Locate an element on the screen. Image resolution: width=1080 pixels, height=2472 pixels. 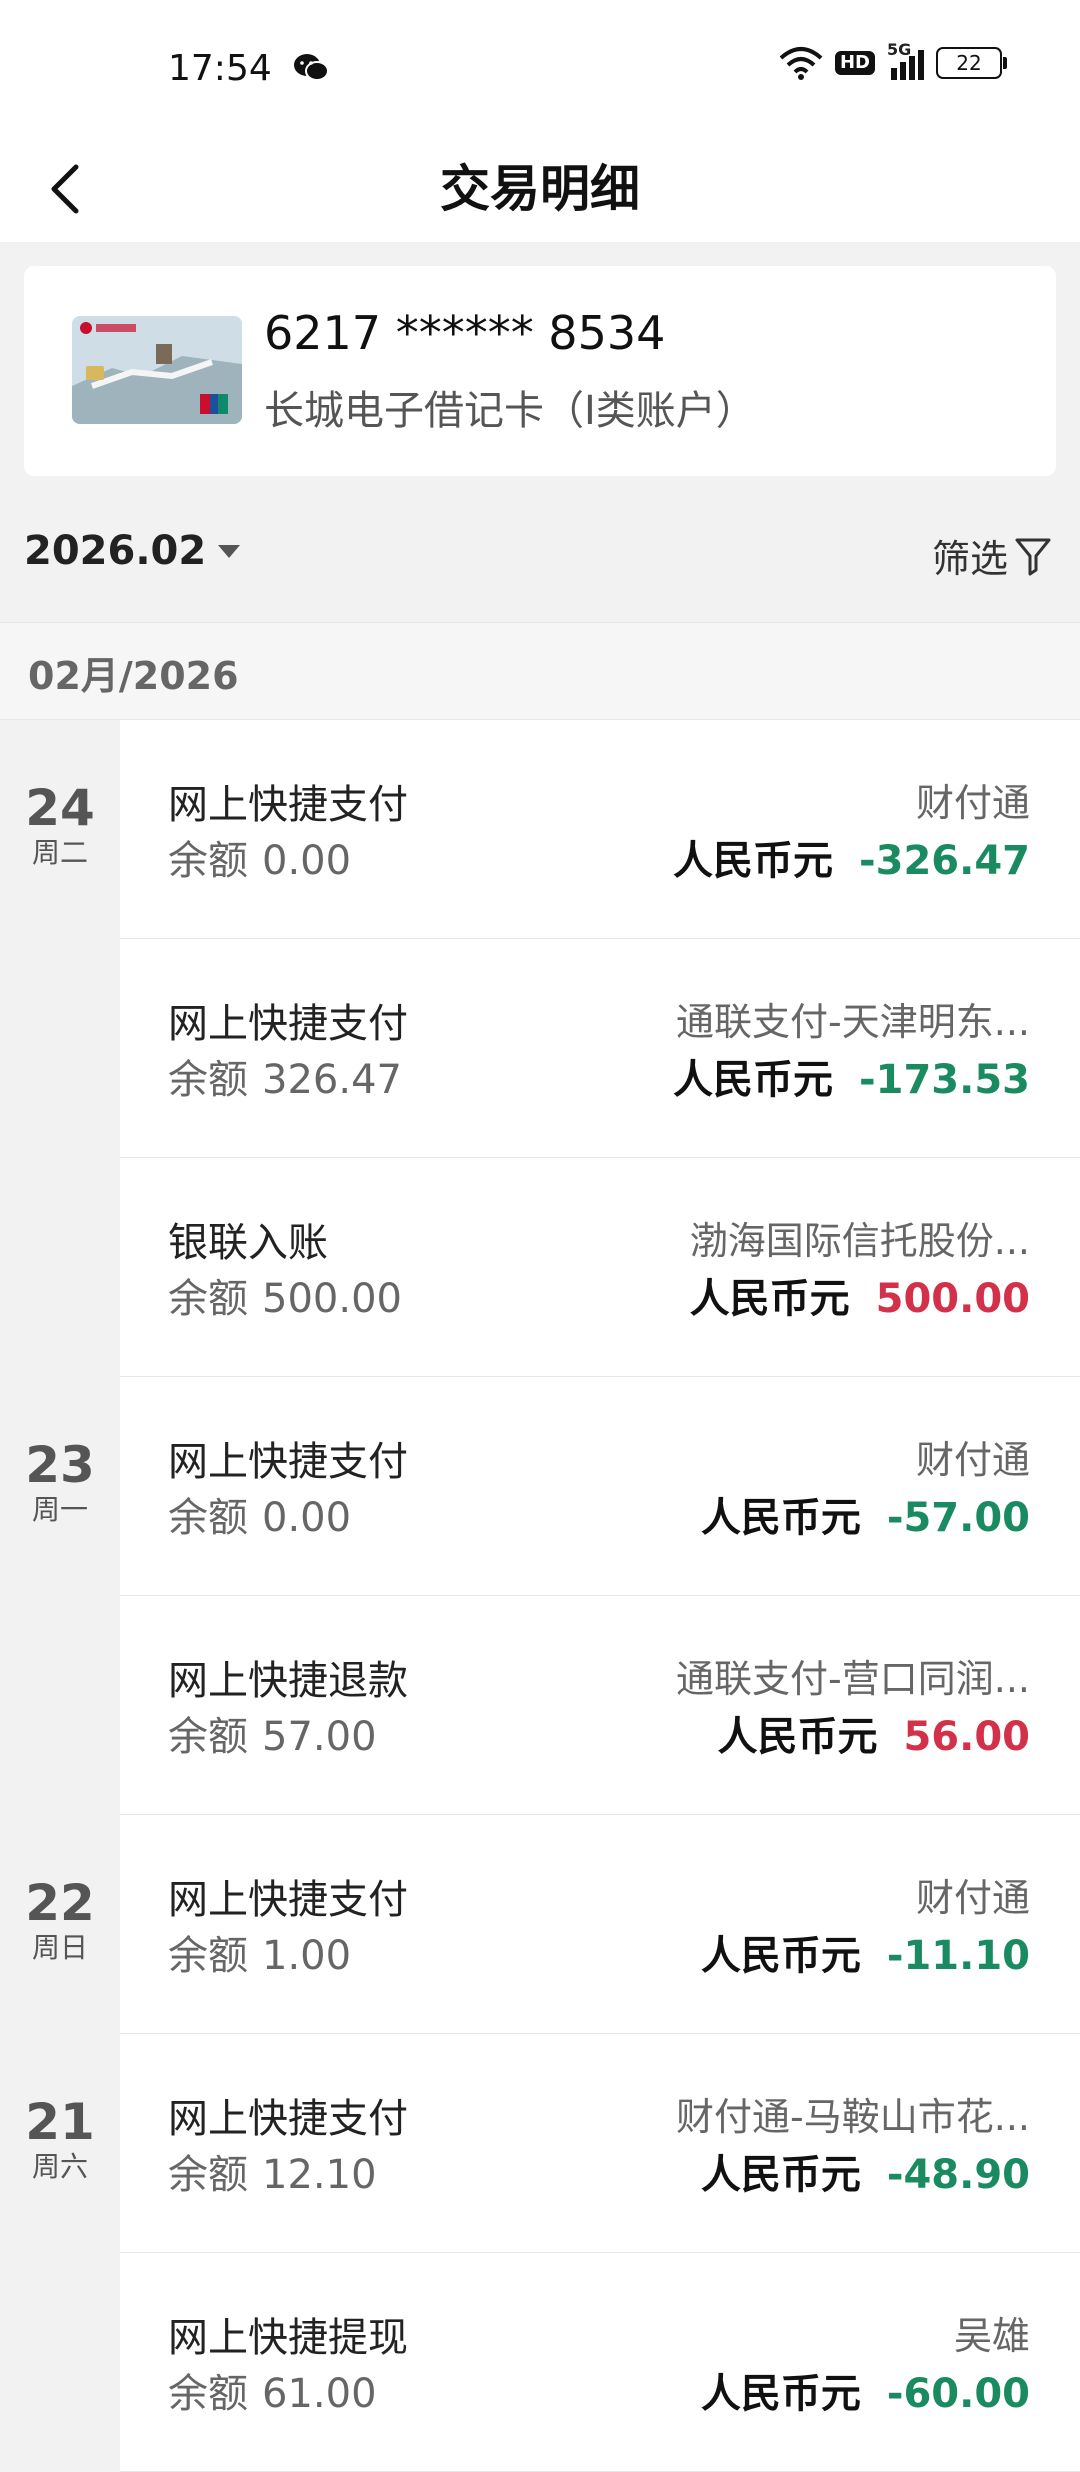
network-type: 5G is located at coordinates (899, 49).